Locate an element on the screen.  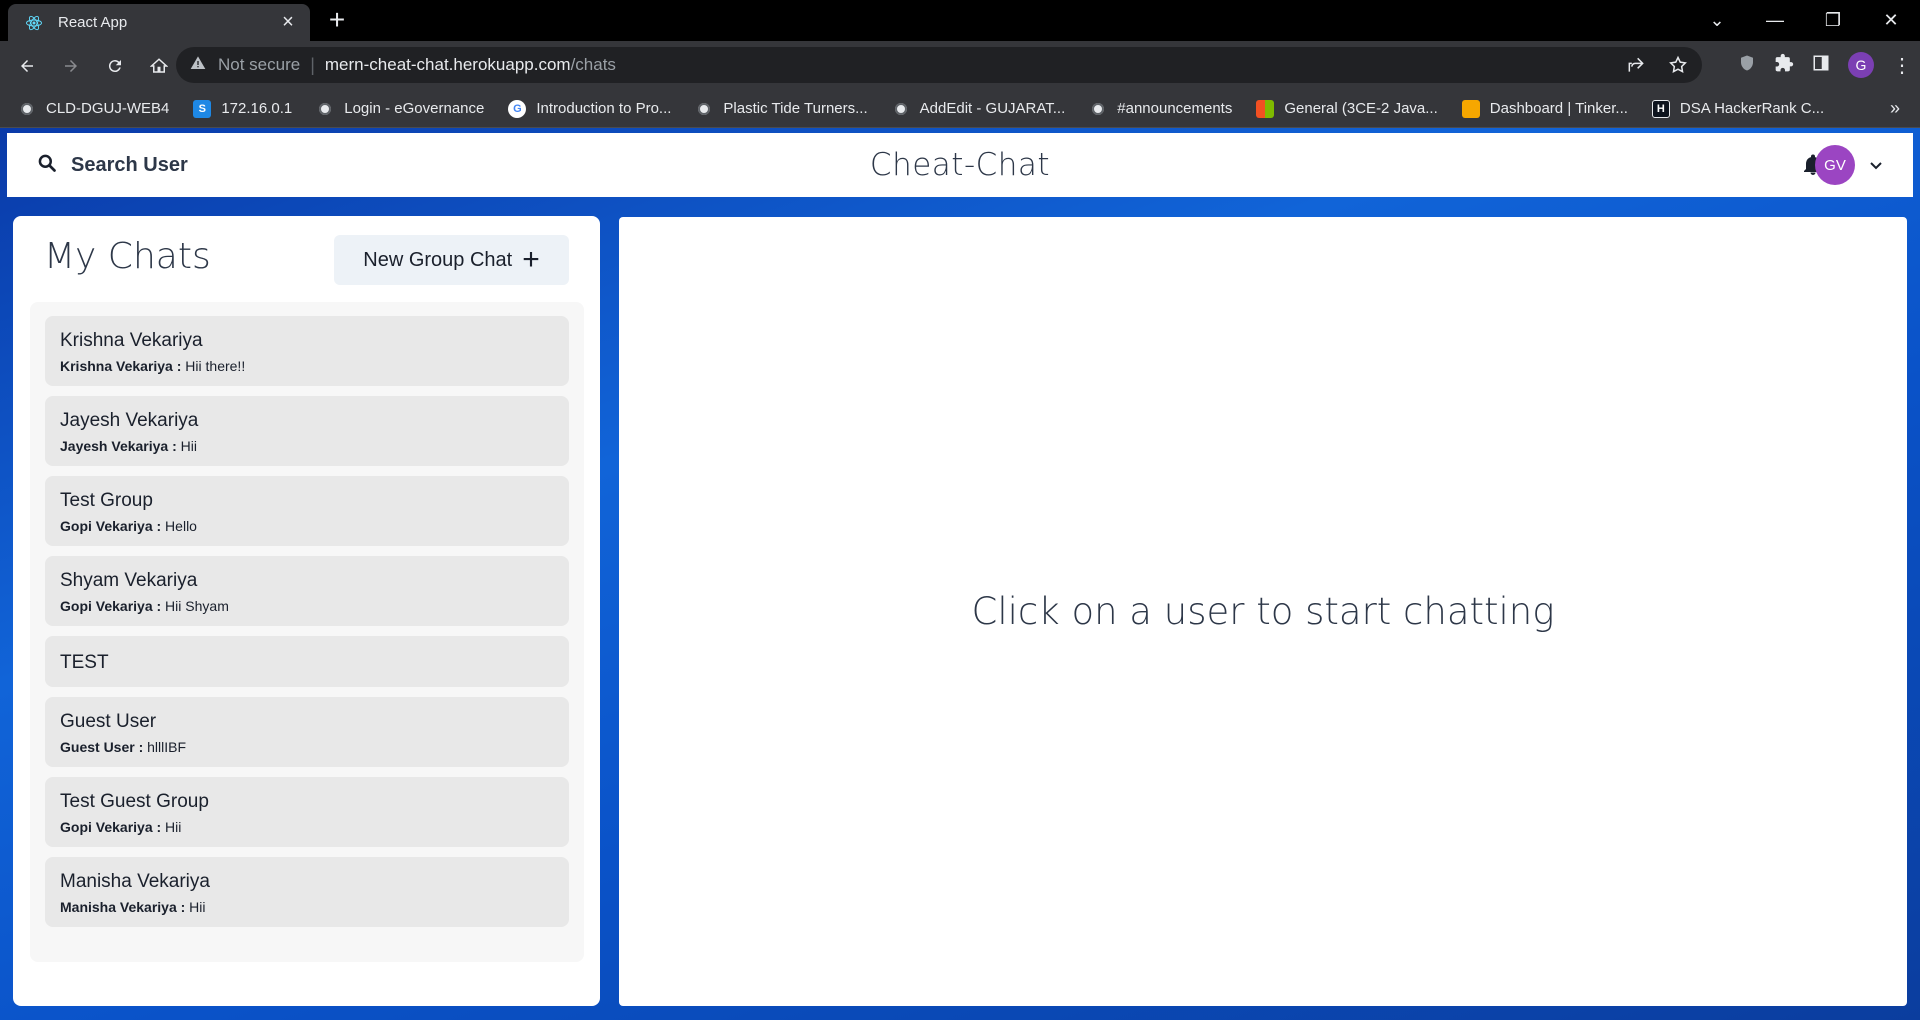
close-tab-icon: × is located at coordinates (288, 22).